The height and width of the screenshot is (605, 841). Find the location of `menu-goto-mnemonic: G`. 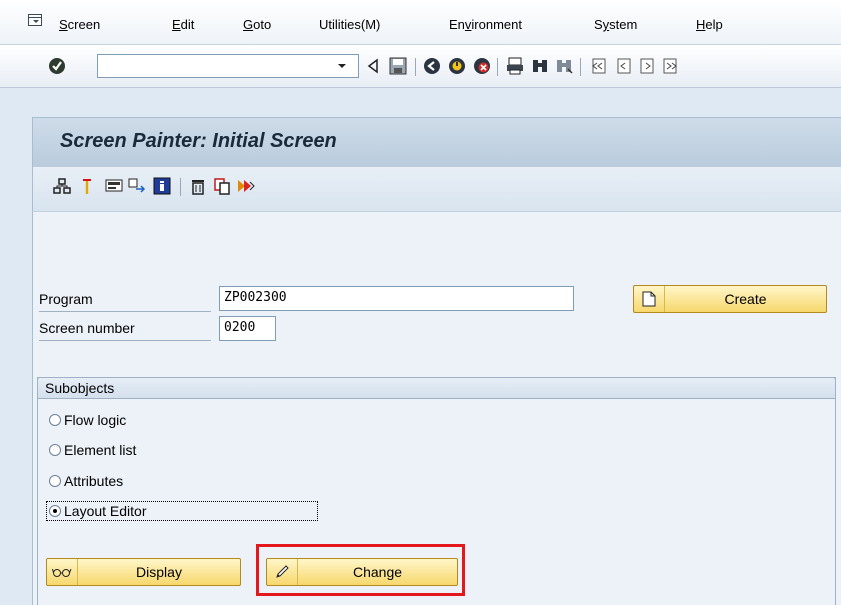

menu-goto-mnemonic: G is located at coordinates (248, 24).